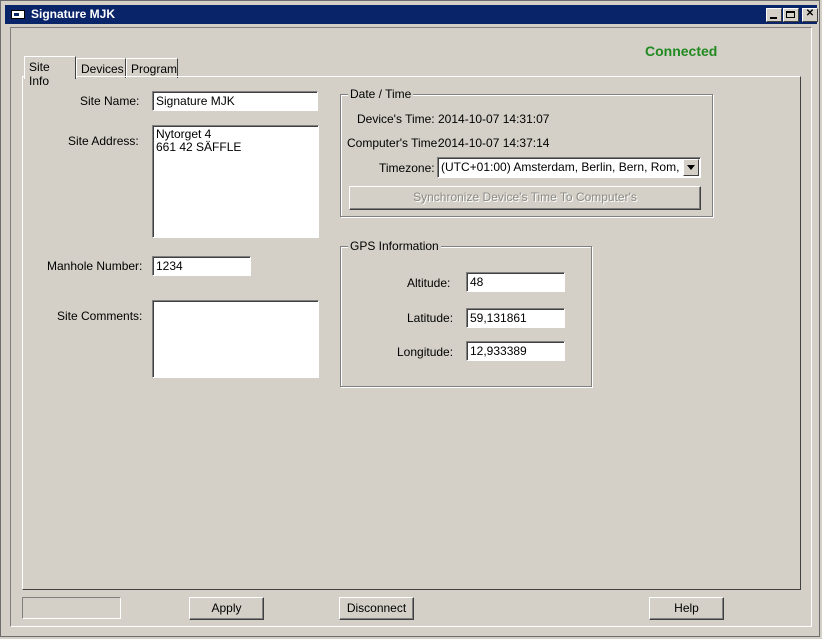 This screenshot has width=822, height=639. Describe the element at coordinates (376, 608) in the screenshot. I see `disconnect-button: Disconnect` at that location.